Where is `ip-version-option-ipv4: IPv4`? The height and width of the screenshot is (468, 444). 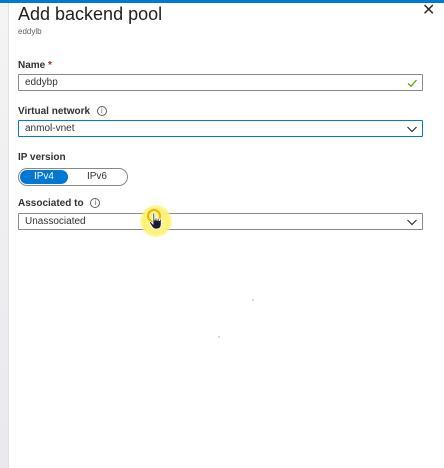 ip-version-option-ipv4: IPv4 is located at coordinates (44, 177).